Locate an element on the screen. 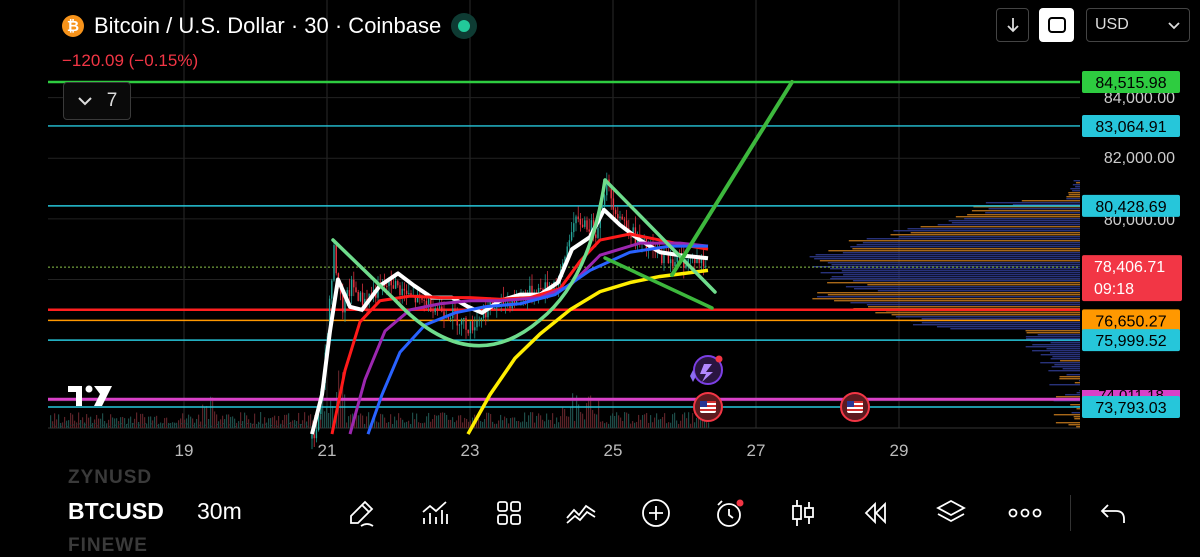 The width and height of the screenshot is (1200, 557). replay-button is located at coordinates (877, 513).